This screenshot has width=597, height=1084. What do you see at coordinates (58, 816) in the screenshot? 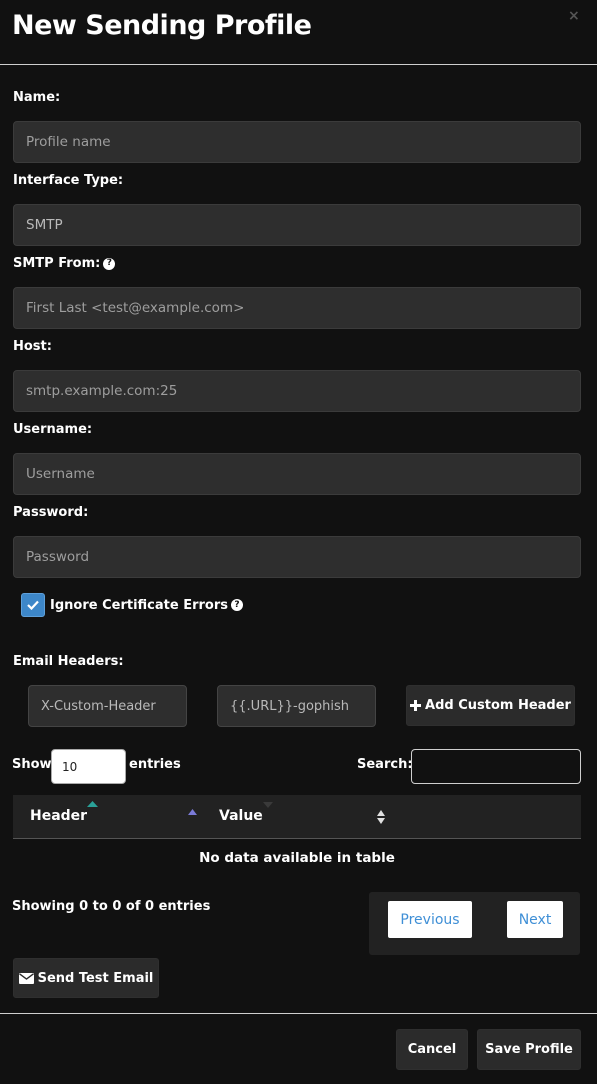
I see `column-header-header: Header` at bounding box center [58, 816].